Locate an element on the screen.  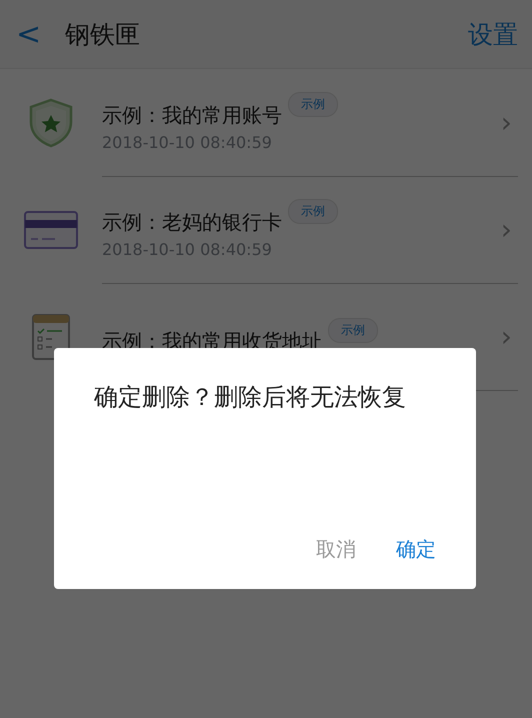
confirm-button: 确定 is located at coordinates (416, 549).